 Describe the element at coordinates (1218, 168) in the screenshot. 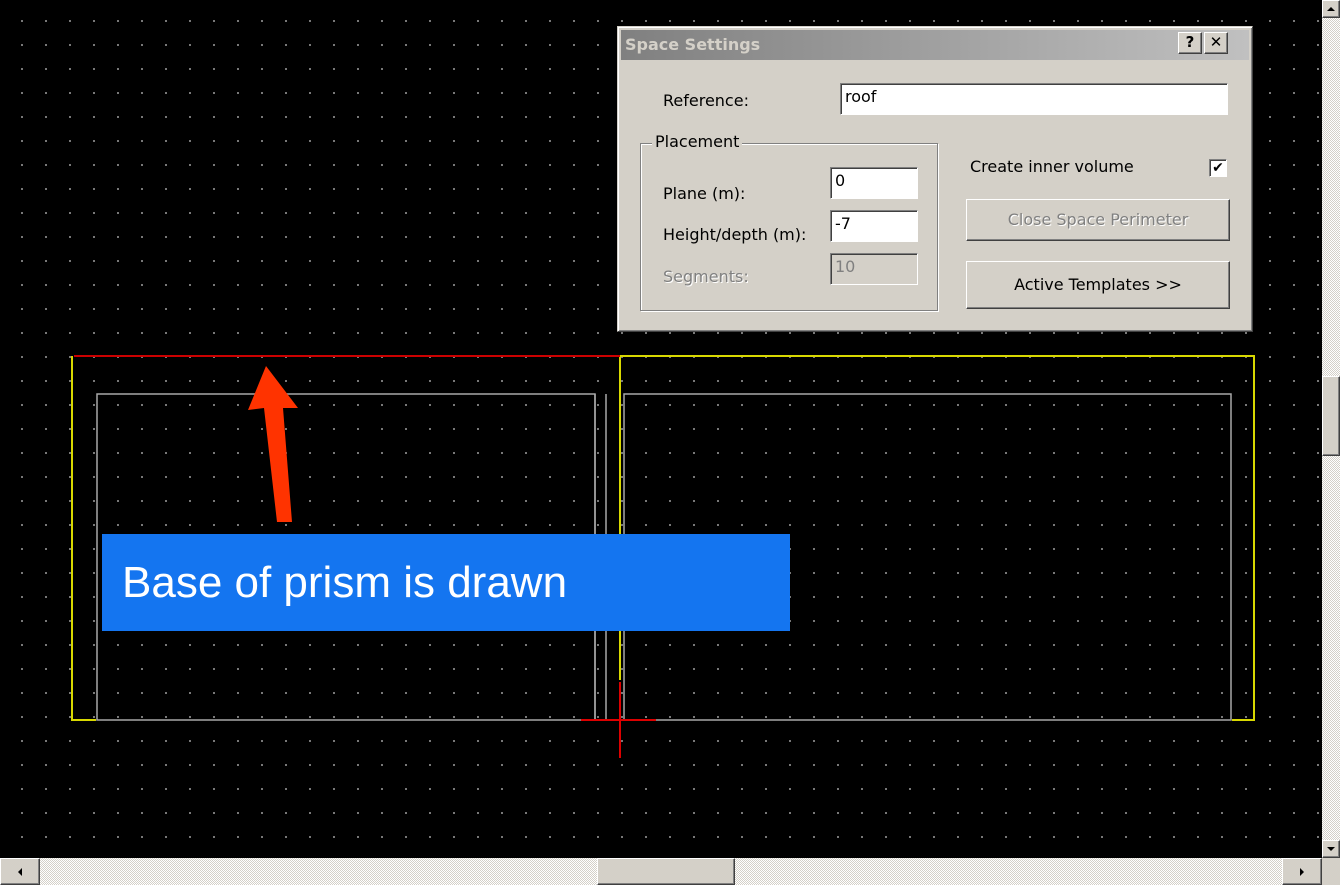

I see `create-inner-volume-checkbox: ✔` at that location.